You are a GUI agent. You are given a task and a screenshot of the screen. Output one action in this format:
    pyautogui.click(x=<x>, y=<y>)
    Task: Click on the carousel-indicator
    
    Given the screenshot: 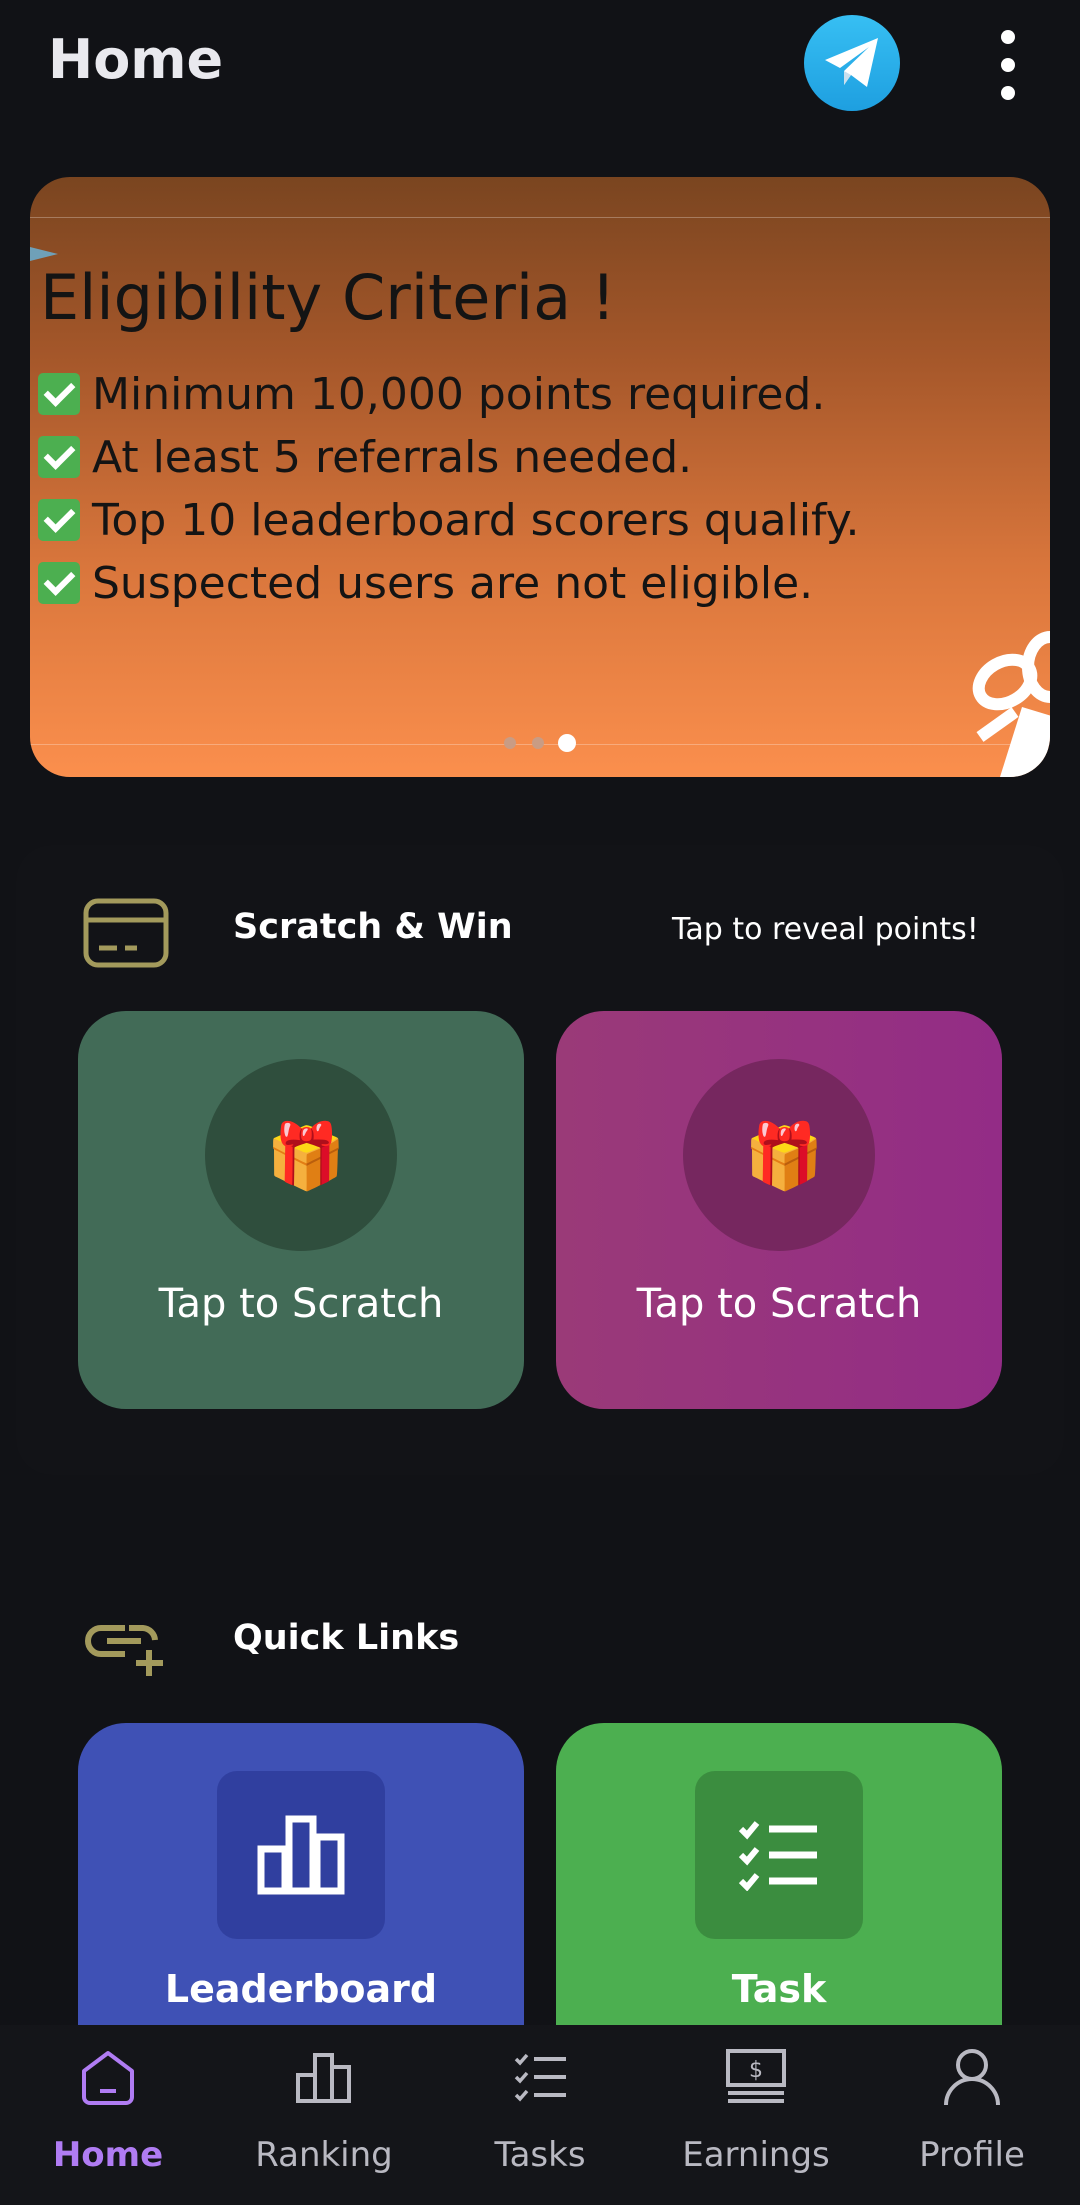 What is the action you would take?
    pyautogui.click(x=540, y=743)
    